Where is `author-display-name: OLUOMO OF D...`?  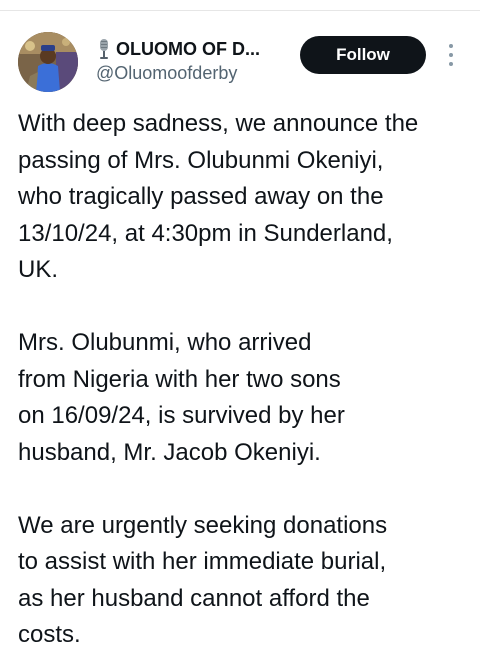 author-display-name: OLUOMO OF D... is located at coordinates (188, 48).